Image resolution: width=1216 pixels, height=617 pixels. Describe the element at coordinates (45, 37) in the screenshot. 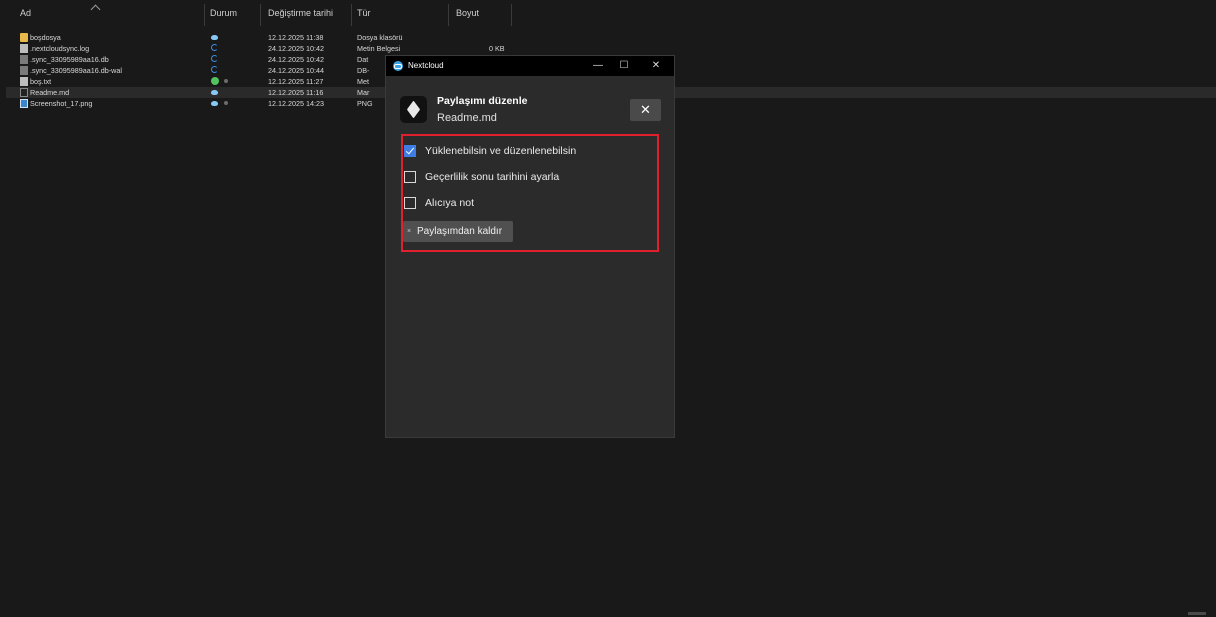

I see `file-name: boşdosya` at that location.